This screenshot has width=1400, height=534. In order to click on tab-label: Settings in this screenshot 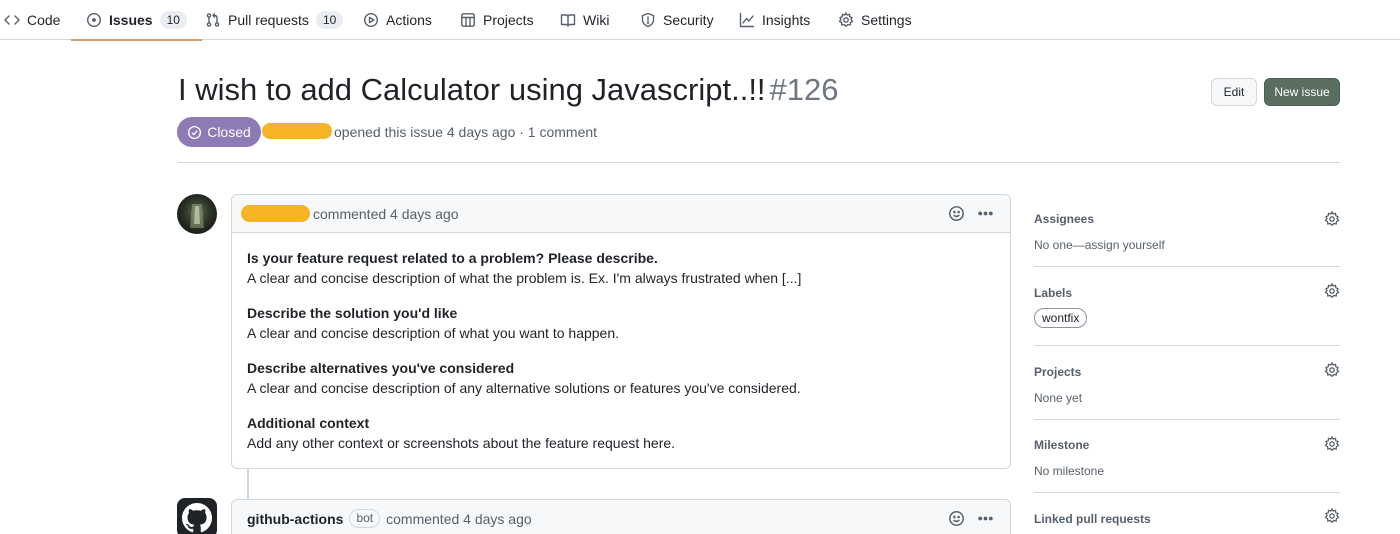, I will do `click(886, 20)`.